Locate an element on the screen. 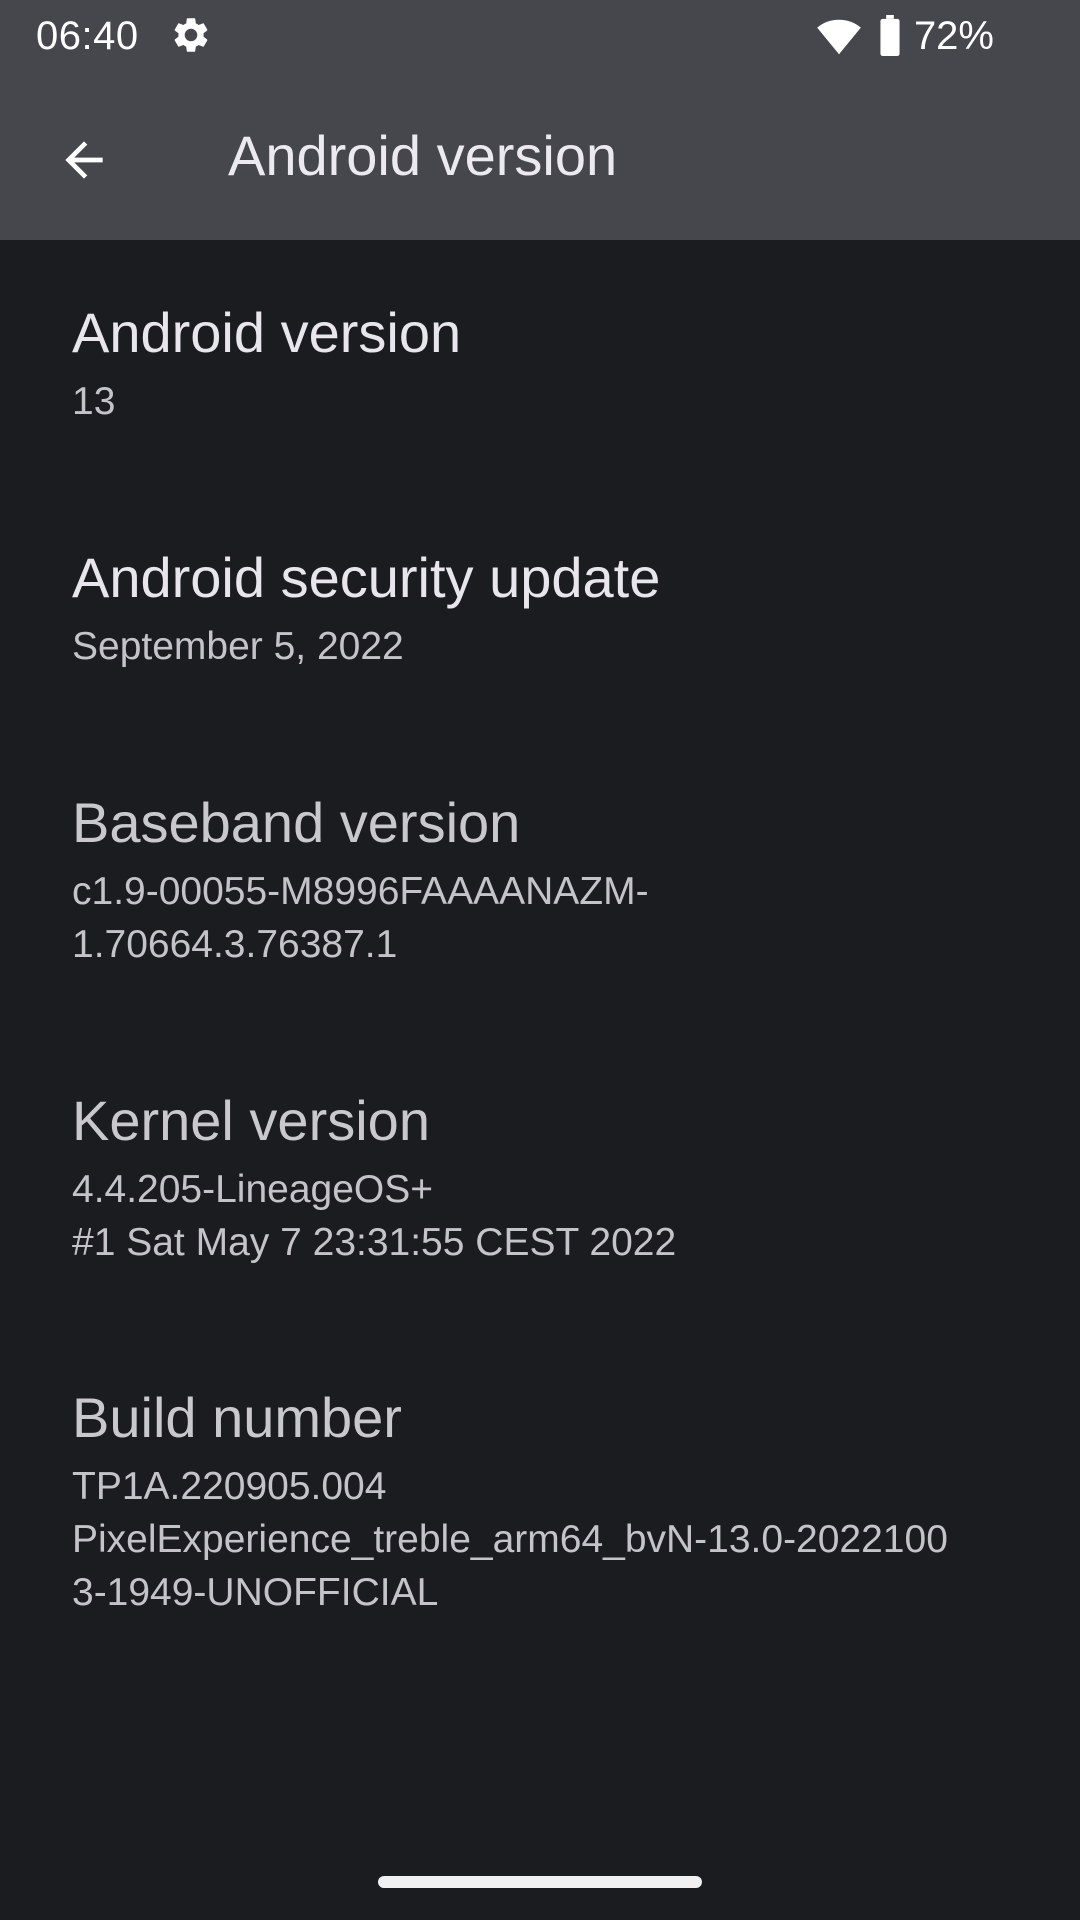 This screenshot has height=1920, width=1080. item-title: Kernel version is located at coordinates (251, 1120).